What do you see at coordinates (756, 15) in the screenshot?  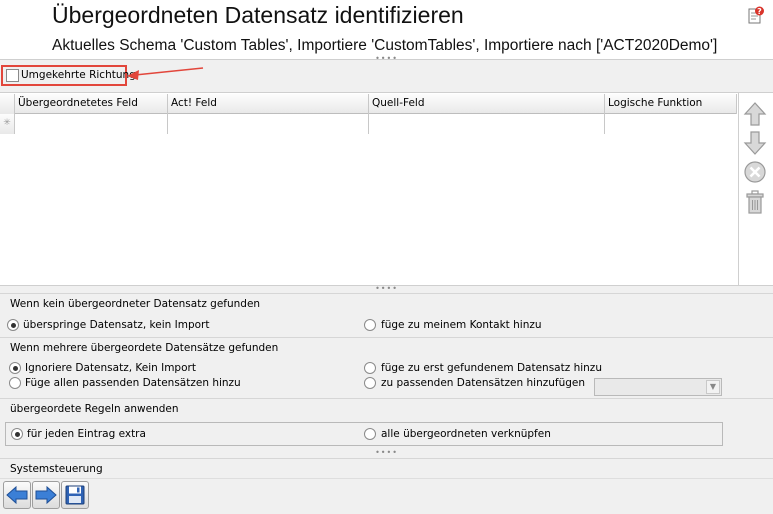 I see `help-icon: ?` at bounding box center [756, 15].